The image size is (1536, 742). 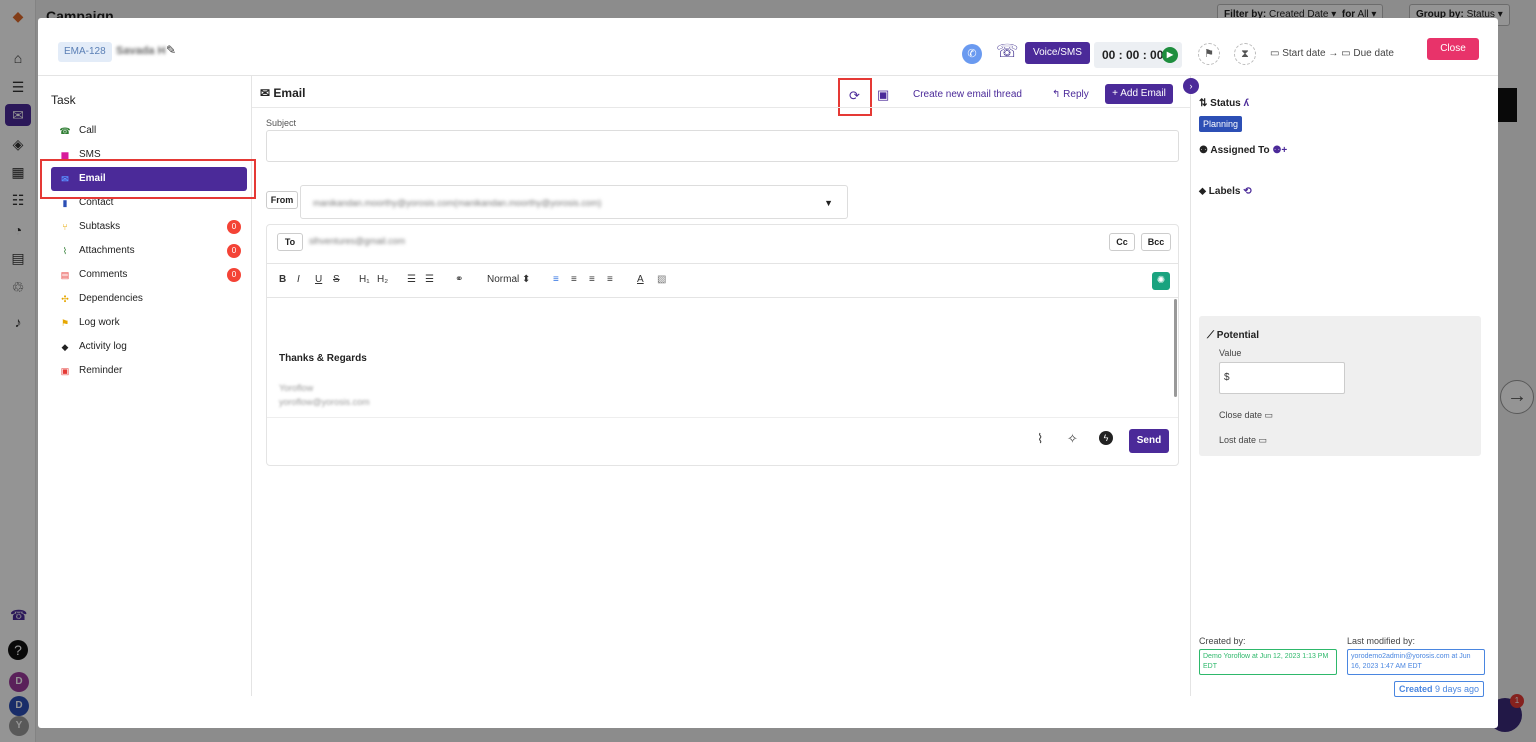 I want to click on signature-name: Yoroflow, so click(x=296, y=388).